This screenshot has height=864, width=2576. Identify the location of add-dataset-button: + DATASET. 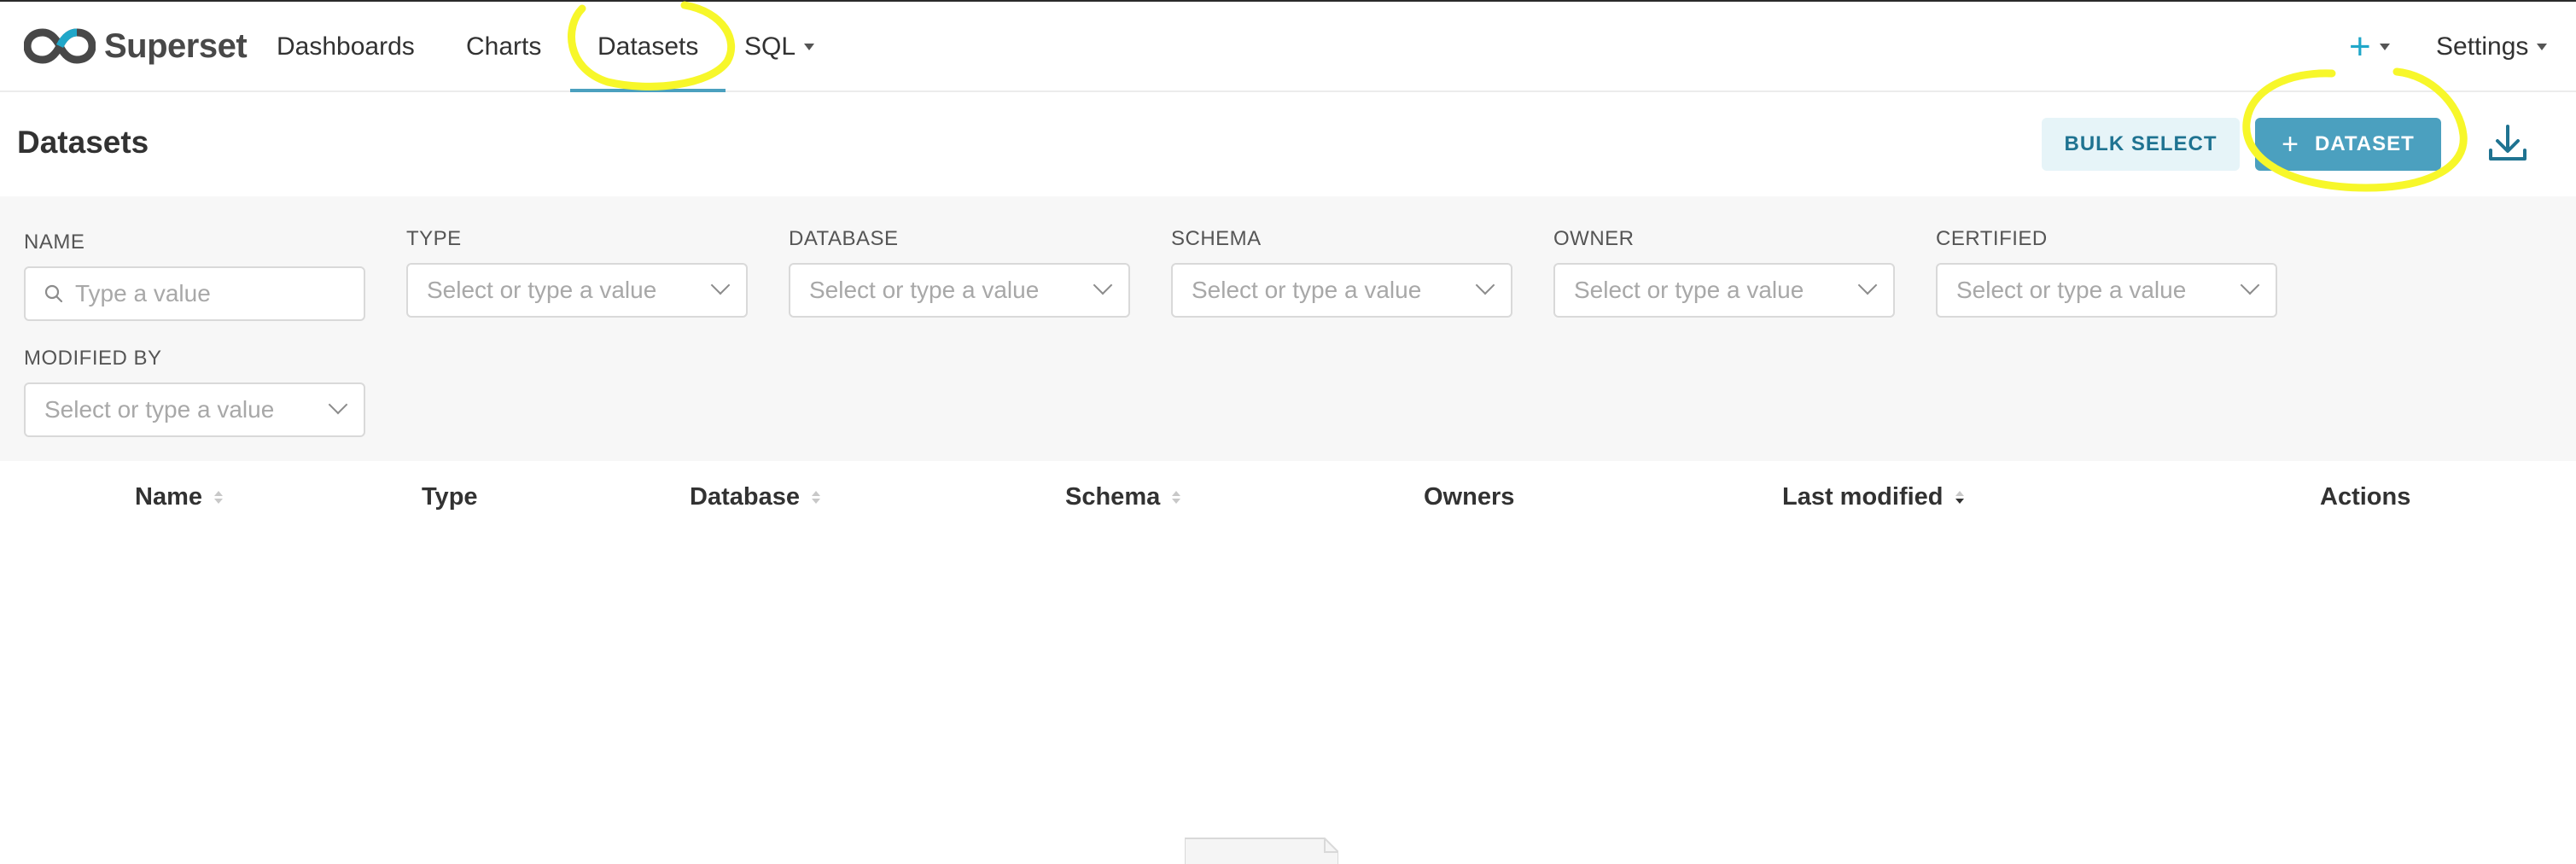
(2348, 144).